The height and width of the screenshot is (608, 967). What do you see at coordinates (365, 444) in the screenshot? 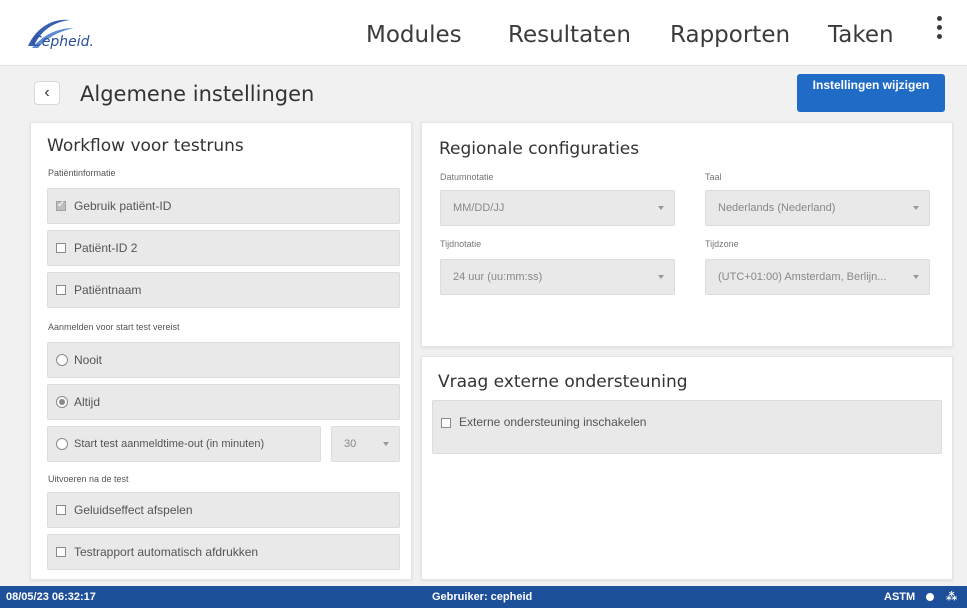
I see `timeout-minutes-select: 30` at bounding box center [365, 444].